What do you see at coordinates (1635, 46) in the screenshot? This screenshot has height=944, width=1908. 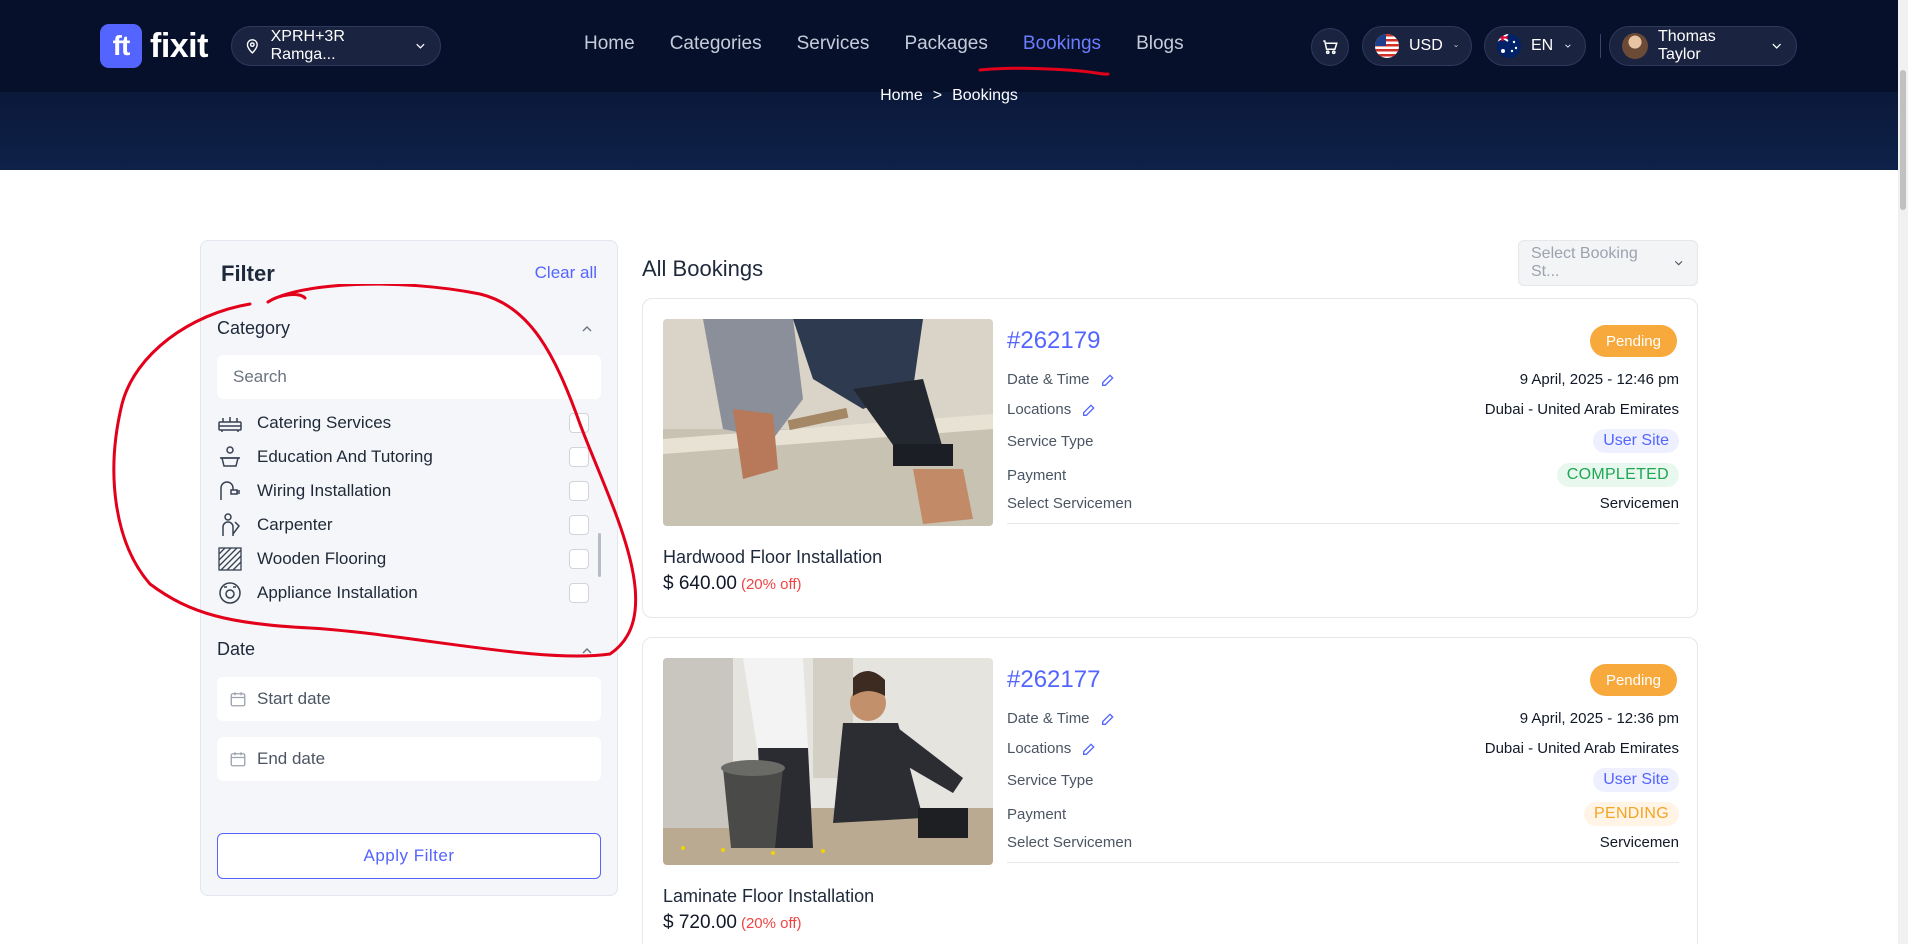 I see `avatar` at bounding box center [1635, 46].